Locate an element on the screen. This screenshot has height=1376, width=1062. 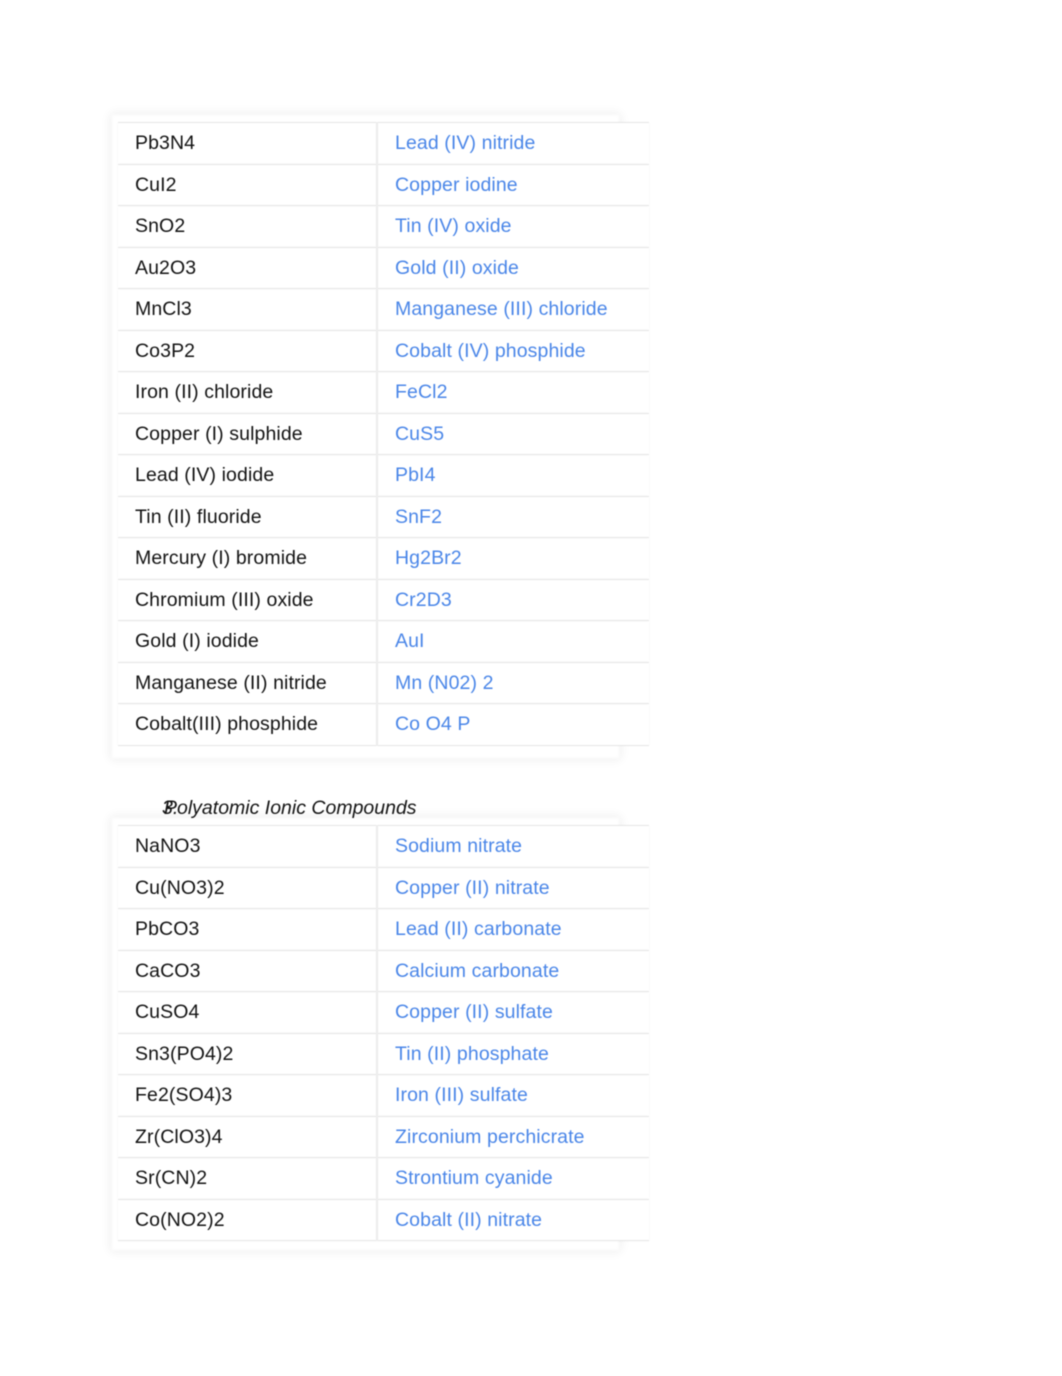
cell-name: Copper (II) nitrate is located at coordinates (513, 887).